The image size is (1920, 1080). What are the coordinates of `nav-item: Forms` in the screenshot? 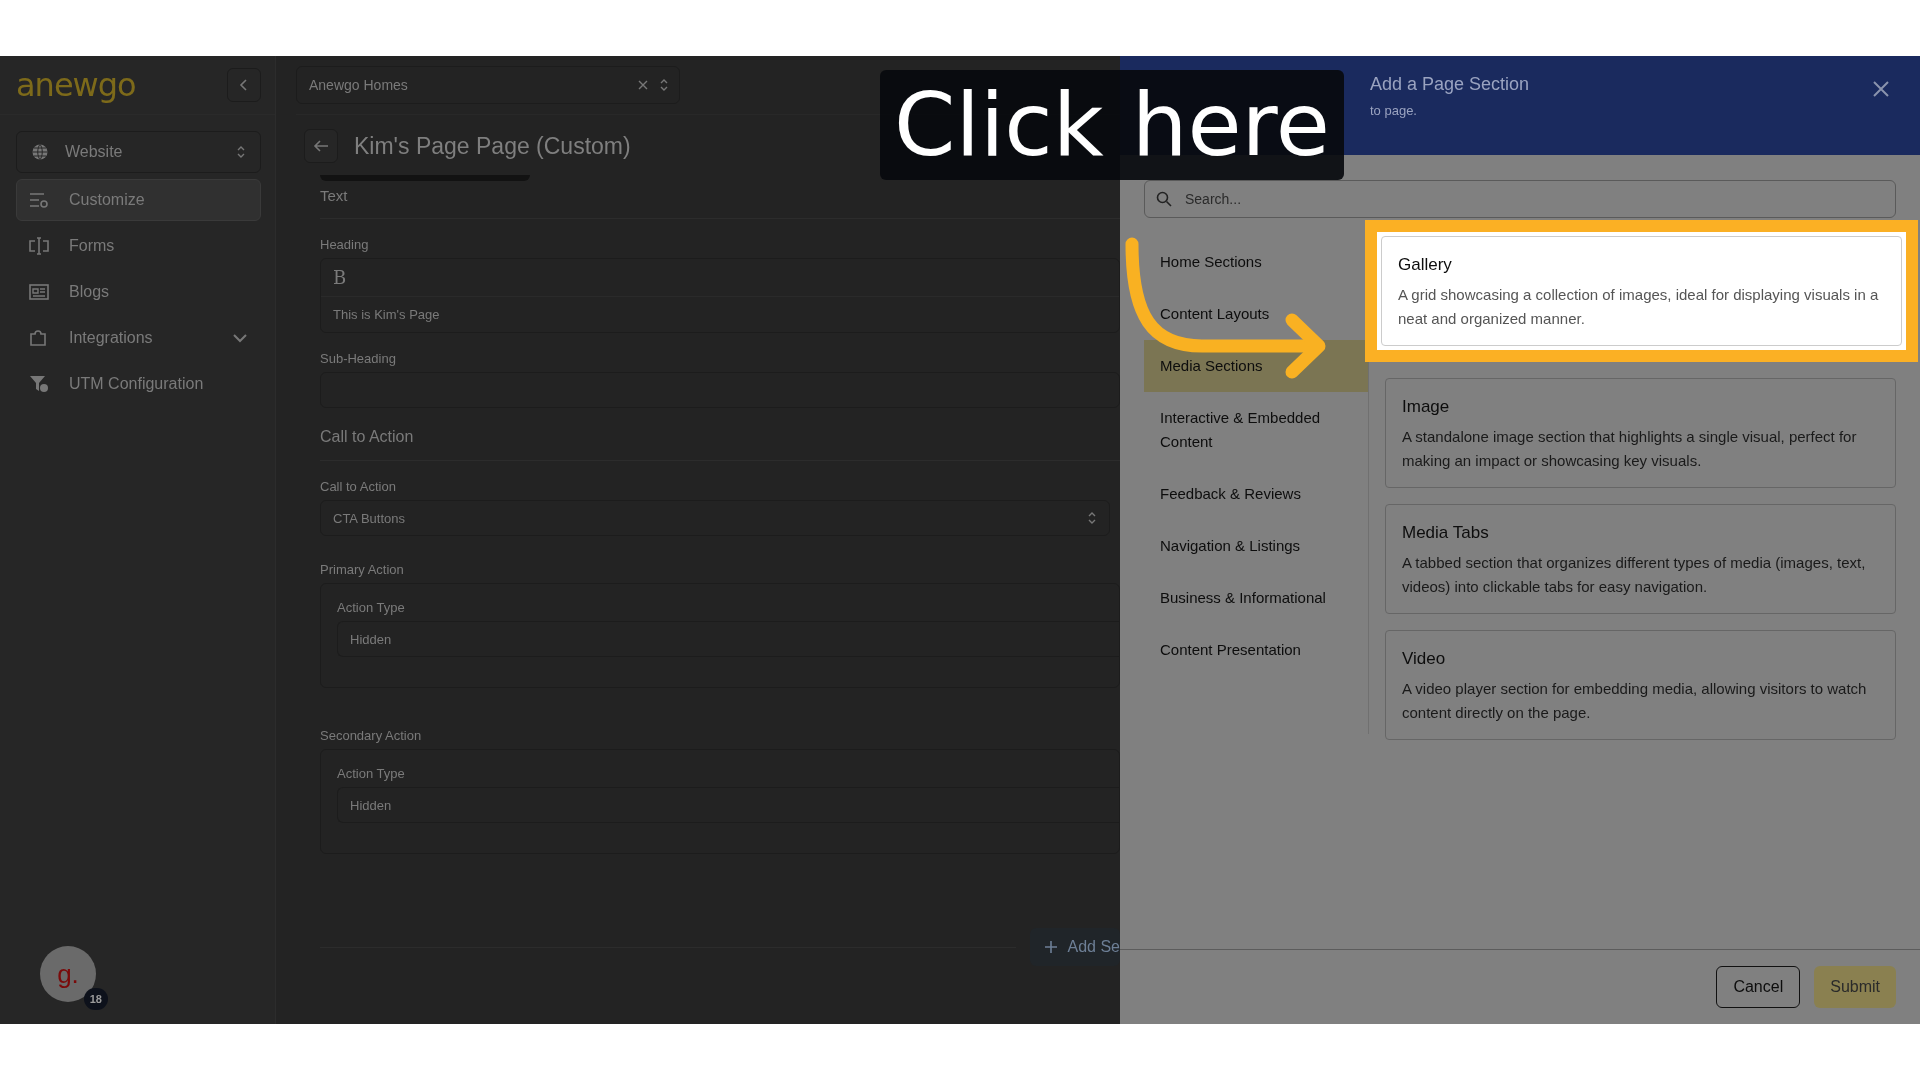 It's located at (138, 246).